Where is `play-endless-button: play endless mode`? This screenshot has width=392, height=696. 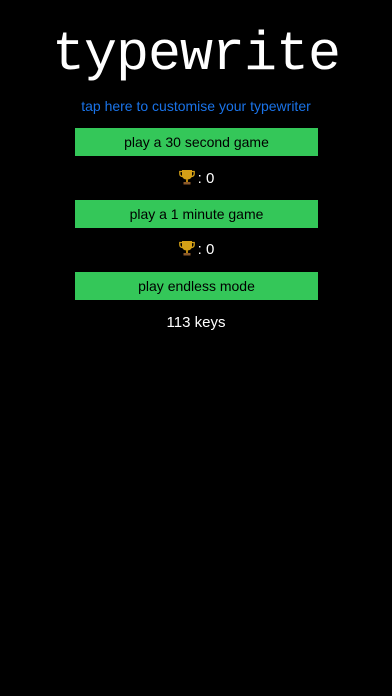 play-endless-button: play endless mode is located at coordinates (196, 286).